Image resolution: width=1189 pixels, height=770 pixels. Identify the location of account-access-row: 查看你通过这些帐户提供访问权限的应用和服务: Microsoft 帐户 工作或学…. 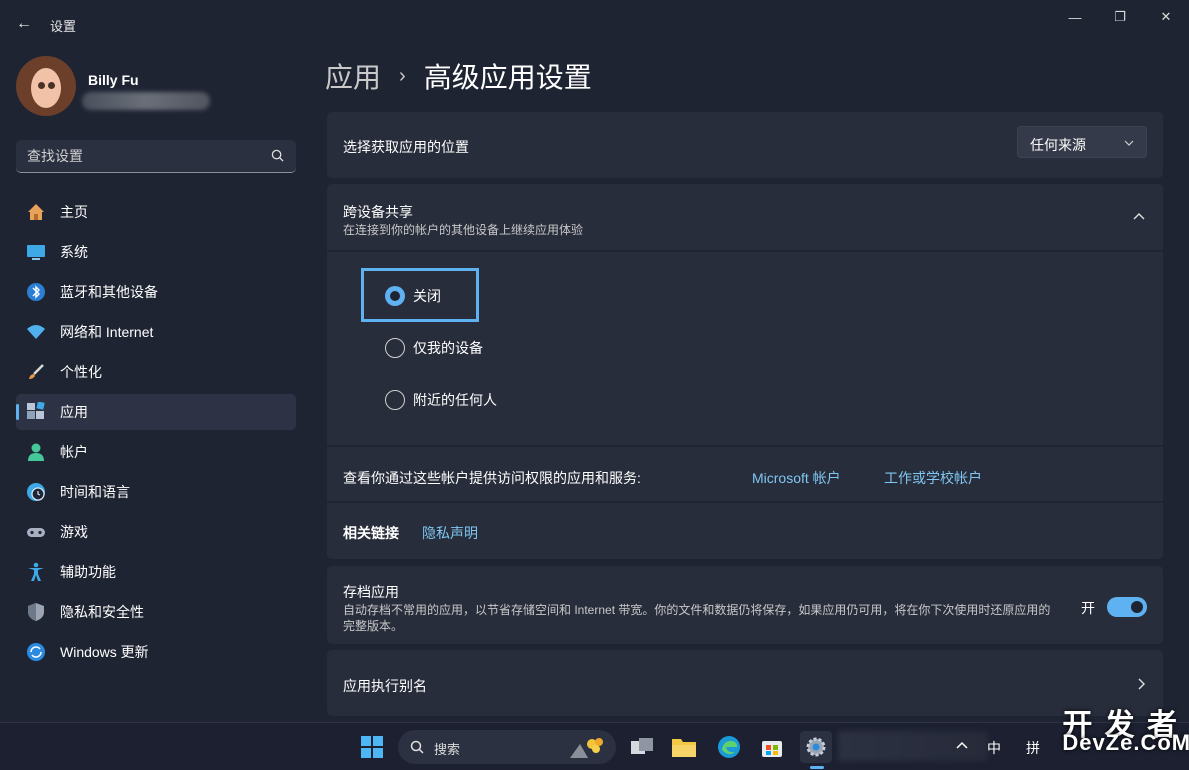
(745, 474).